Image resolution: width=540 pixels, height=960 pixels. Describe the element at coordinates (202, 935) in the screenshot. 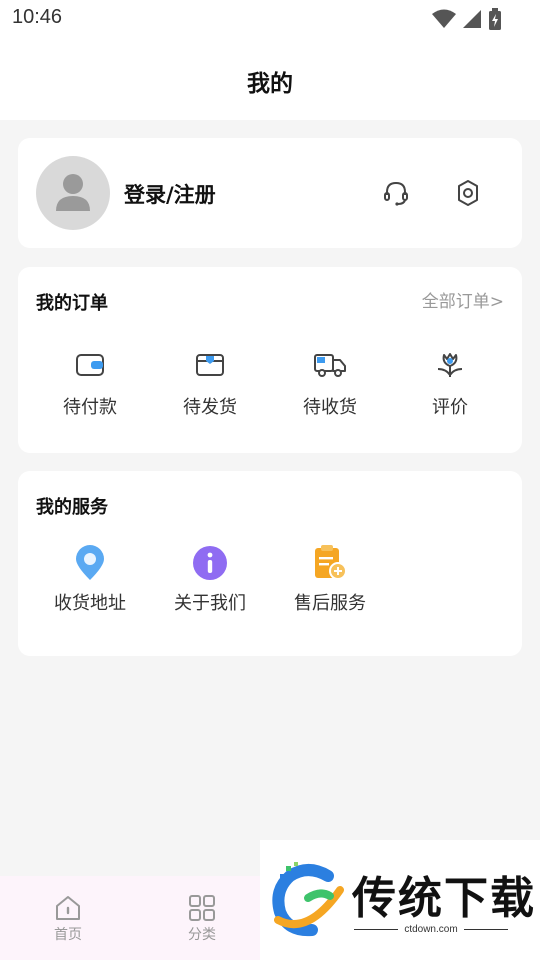

I see `nav-category-label: 分类` at that location.